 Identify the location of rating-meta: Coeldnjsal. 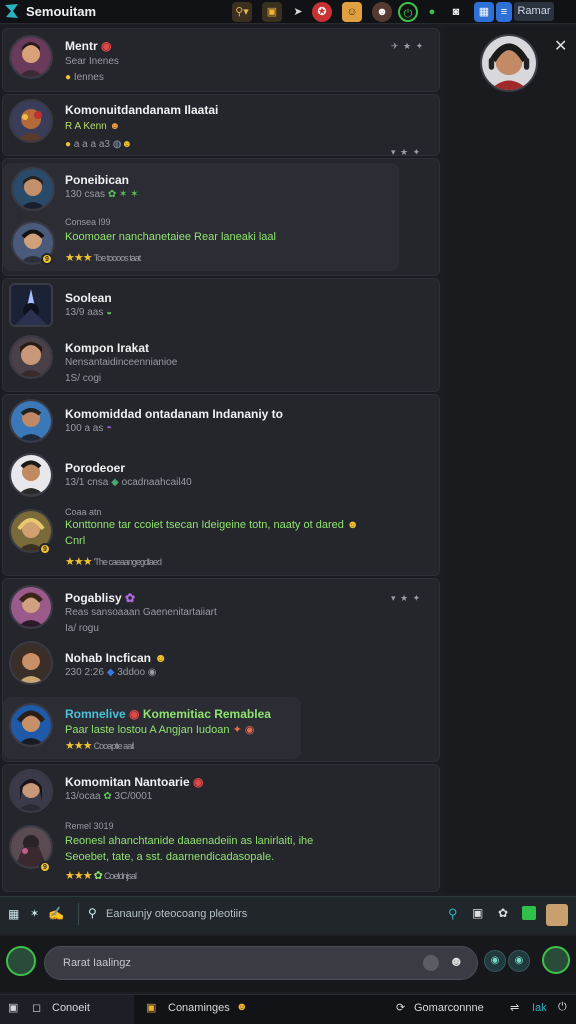
(120, 876).